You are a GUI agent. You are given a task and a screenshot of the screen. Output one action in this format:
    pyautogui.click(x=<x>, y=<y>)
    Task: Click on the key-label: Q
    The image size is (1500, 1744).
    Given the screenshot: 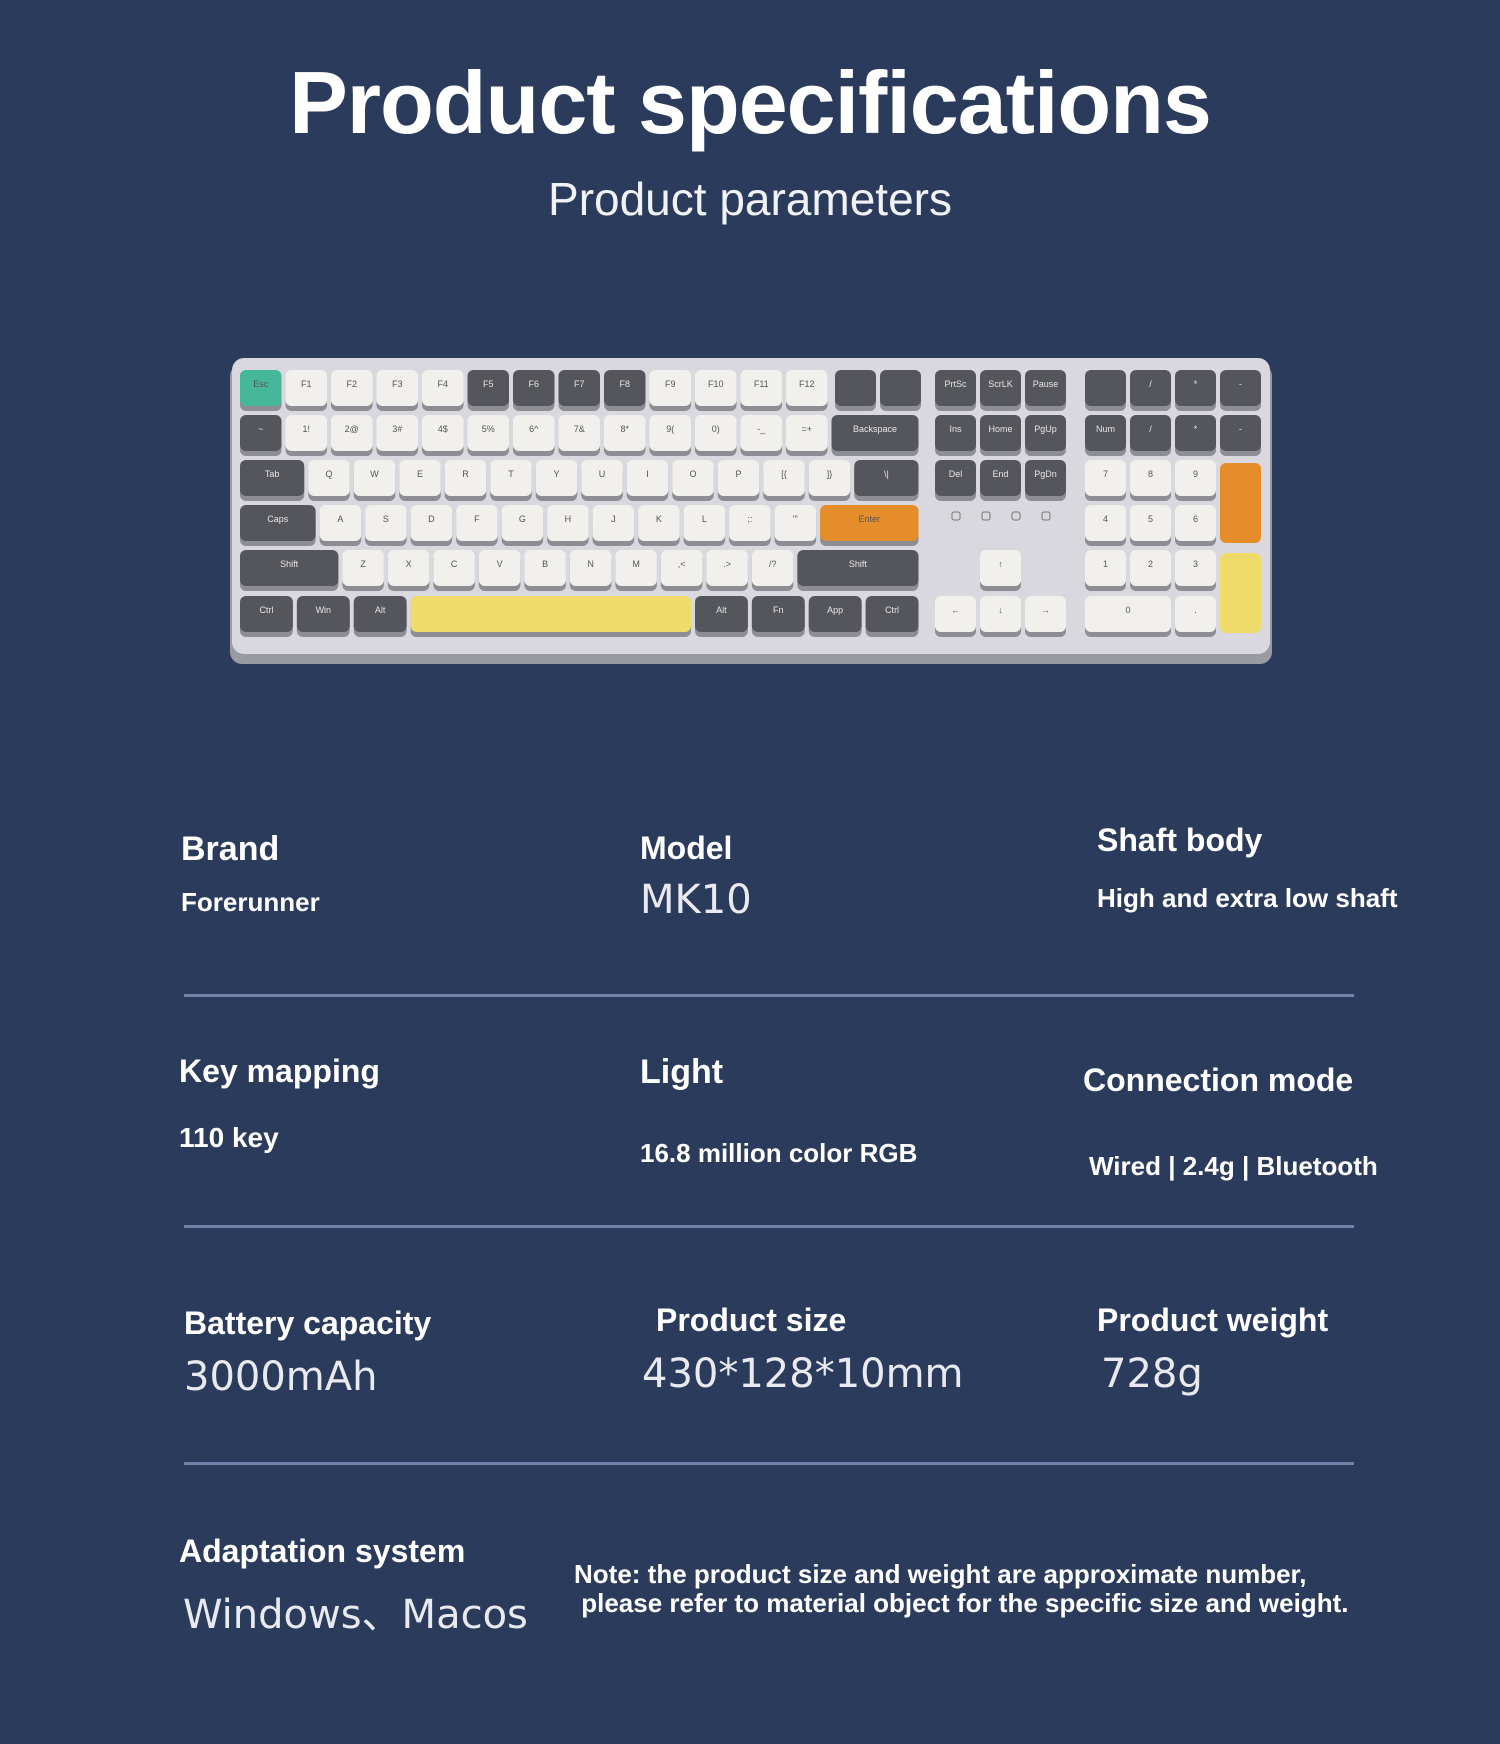 What is the action you would take?
    pyautogui.click(x=328, y=474)
    